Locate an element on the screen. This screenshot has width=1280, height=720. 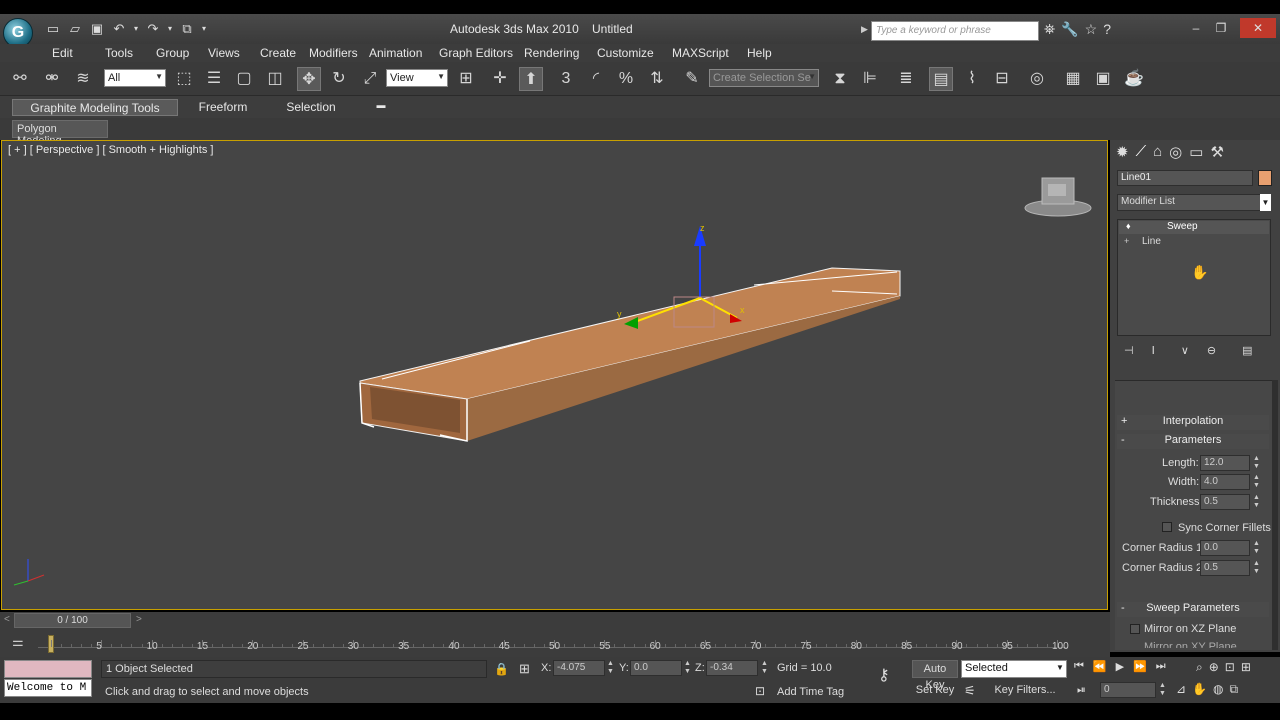
keyboard-shortcut-override-icon: ⬆ is located at coordinates (531, 79).